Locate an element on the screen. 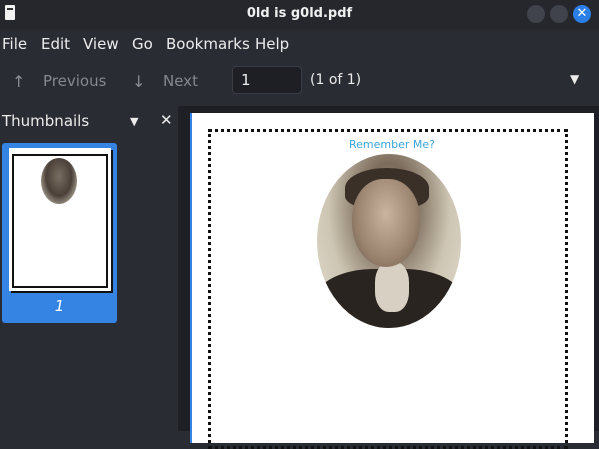 This screenshot has height=449, width=599. toolbar: ↑ Previous ↓ Next 1 (1 of 1) ▼ is located at coordinates (299, 81).